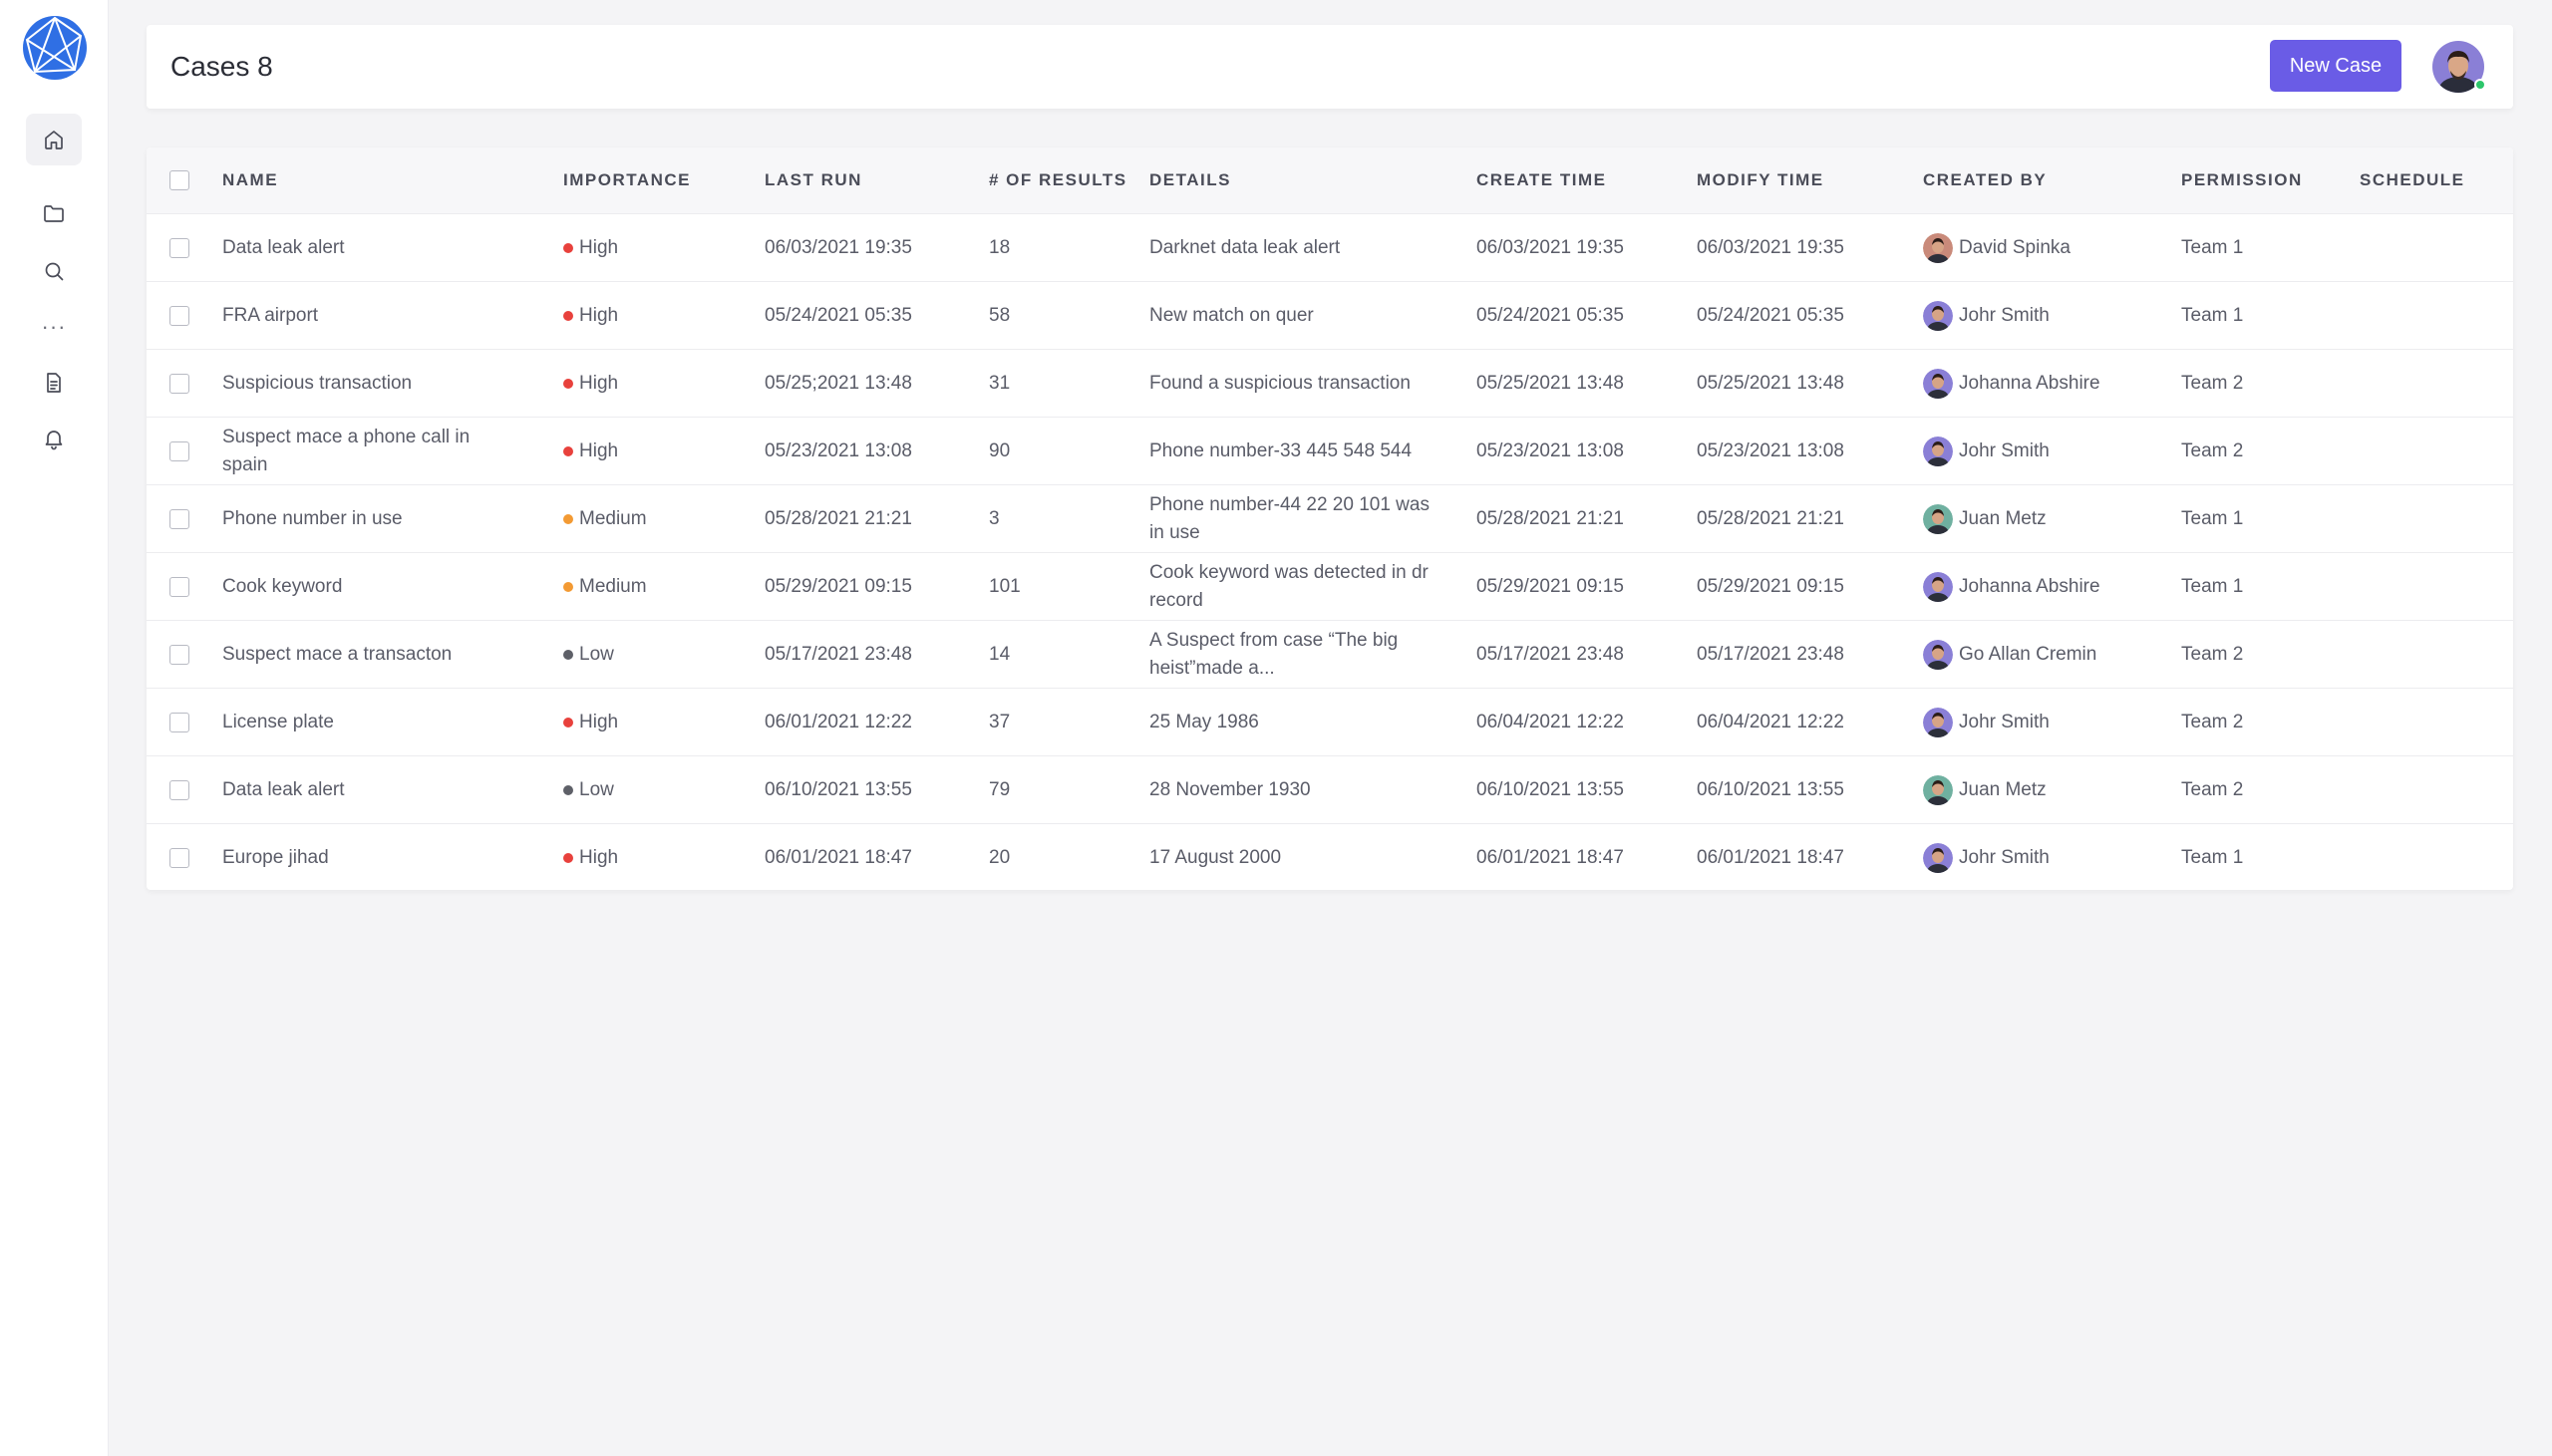 The width and height of the screenshot is (2552, 1456). What do you see at coordinates (813, 180) in the screenshot?
I see `column-header-last-run: LAST RUN` at bounding box center [813, 180].